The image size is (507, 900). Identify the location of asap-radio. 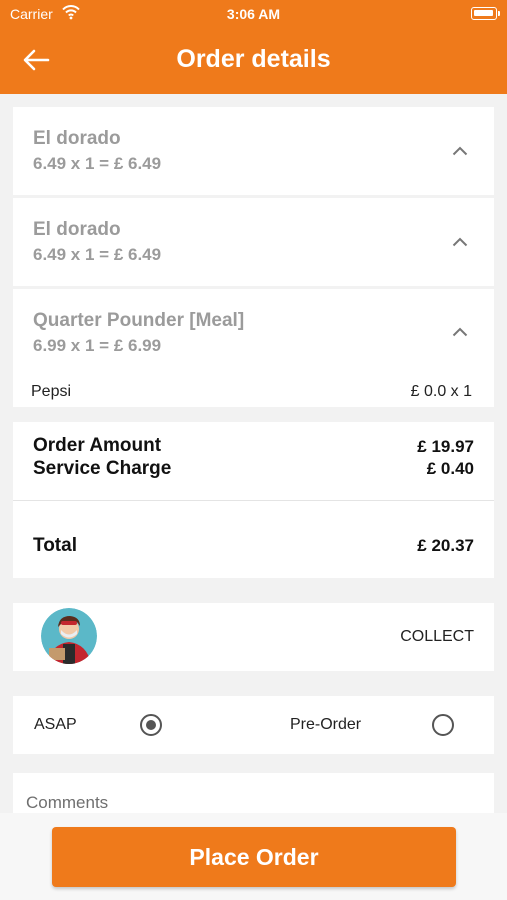
(151, 725).